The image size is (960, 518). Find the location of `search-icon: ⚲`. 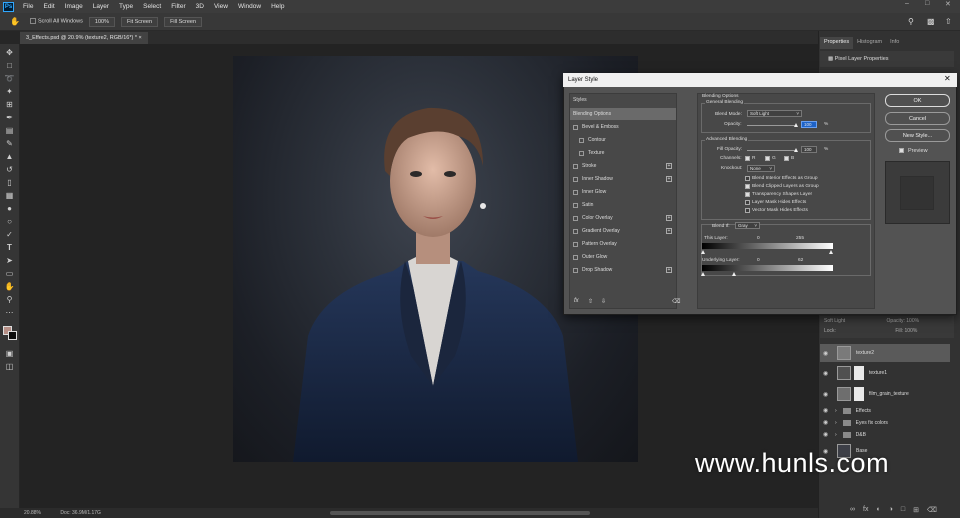

search-icon: ⚲ is located at coordinates (911, 21).